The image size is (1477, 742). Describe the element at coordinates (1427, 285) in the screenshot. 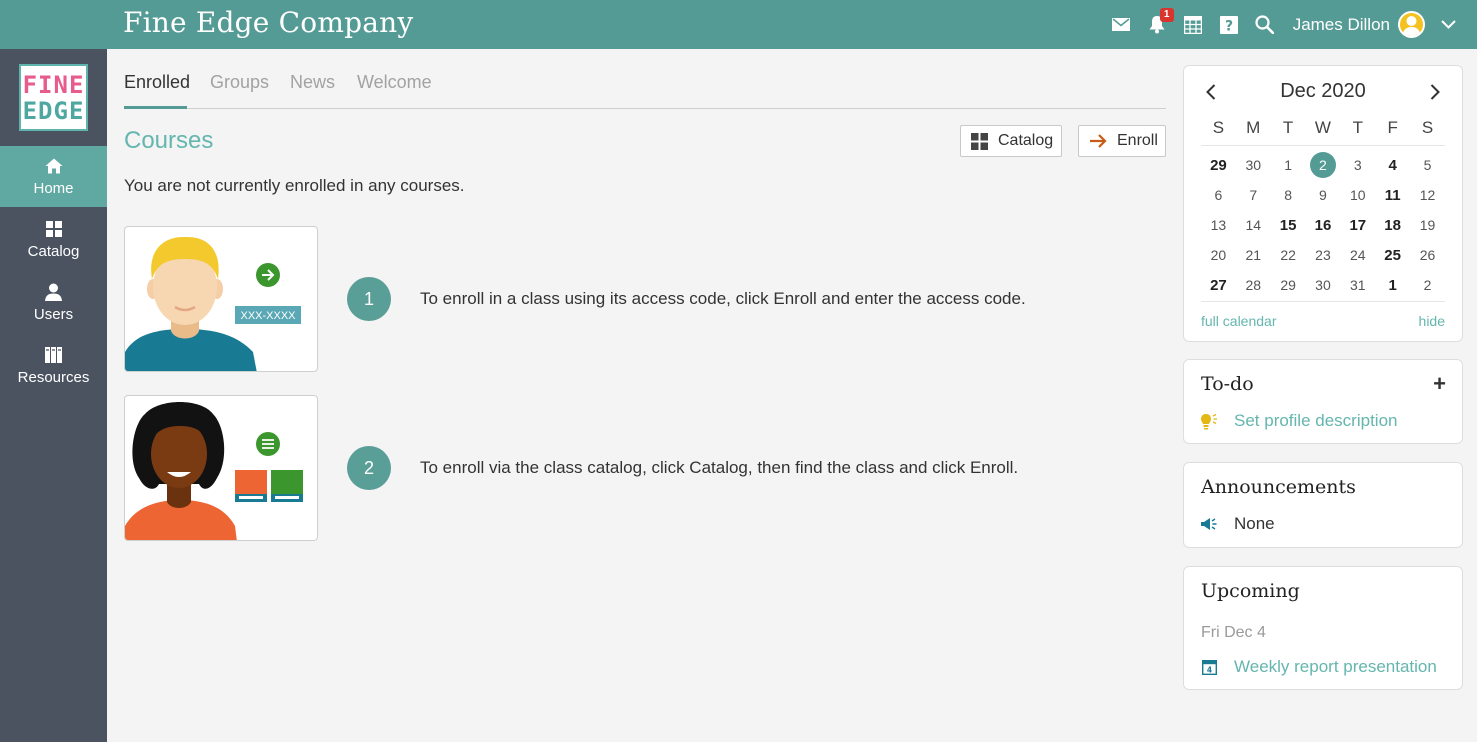

I see `calendar-day: 2` at that location.